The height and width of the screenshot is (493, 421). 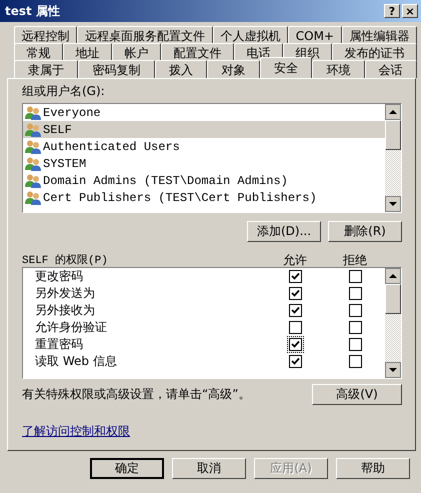 What do you see at coordinates (315, 35) in the screenshot?
I see `tab: COM+` at bounding box center [315, 35].